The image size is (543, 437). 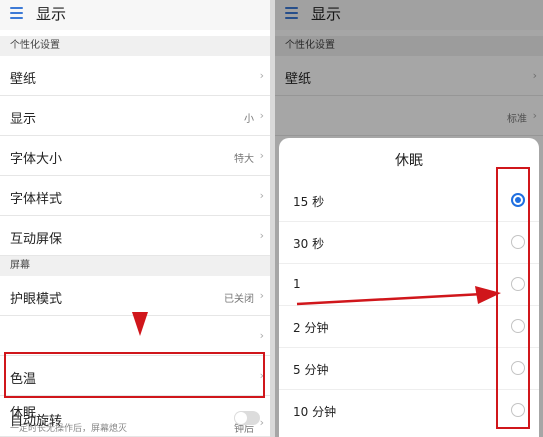 I want to click on top-bar: 显示, so click(x=135, y=15).